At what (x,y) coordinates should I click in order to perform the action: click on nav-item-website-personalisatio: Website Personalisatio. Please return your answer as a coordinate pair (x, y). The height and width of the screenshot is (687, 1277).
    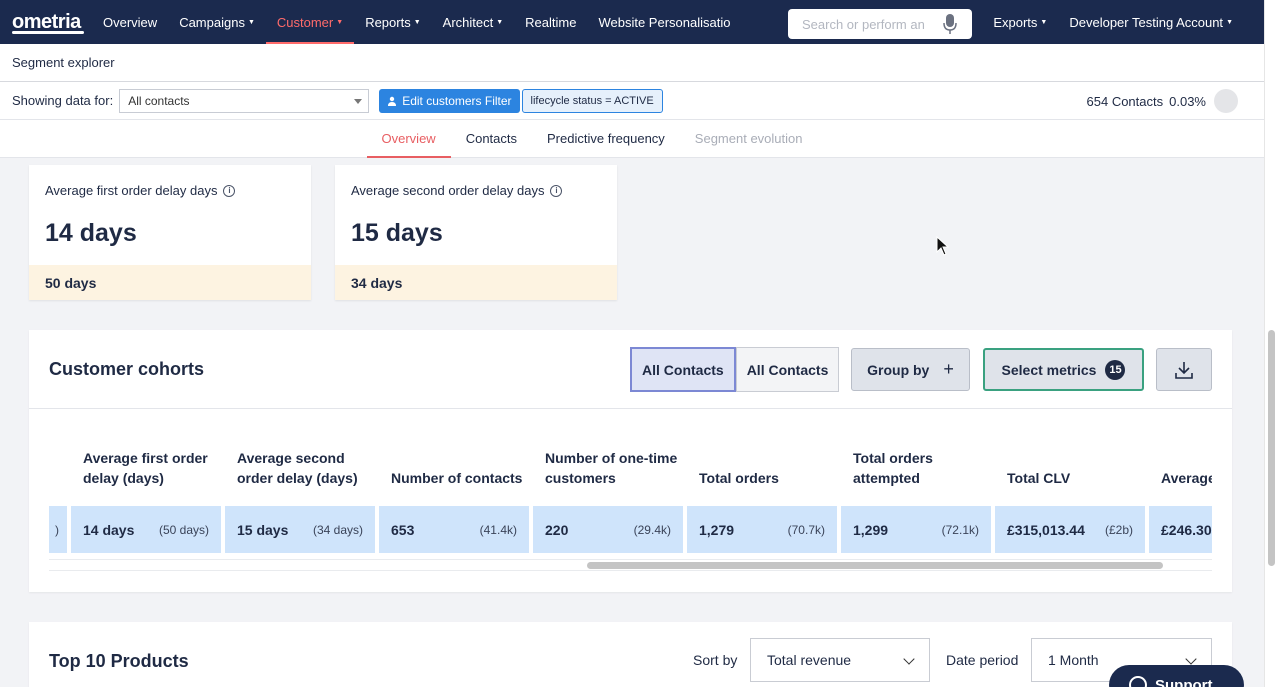
    Looking at the image, I should click on (664, 22).